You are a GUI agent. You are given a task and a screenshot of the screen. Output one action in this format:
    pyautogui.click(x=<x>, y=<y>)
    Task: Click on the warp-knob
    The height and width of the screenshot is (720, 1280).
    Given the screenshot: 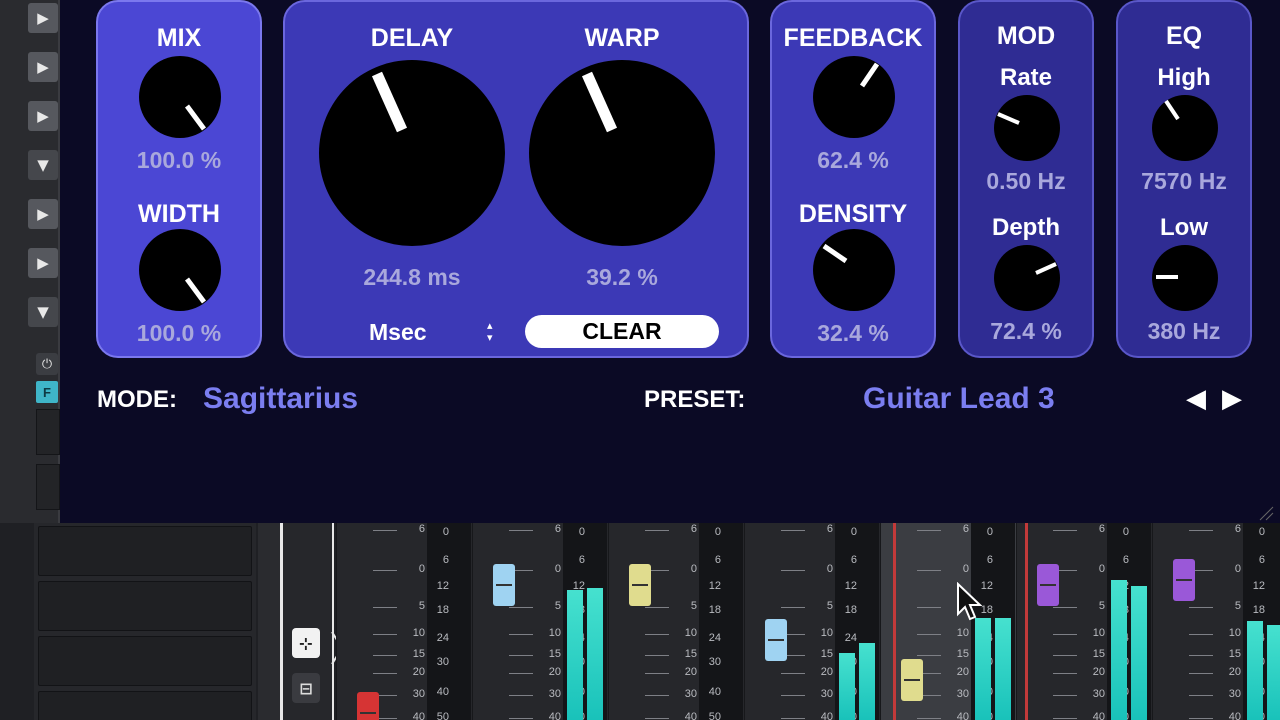 What is the action you would take?
    pyautogui.click(x=622, y=153)
    